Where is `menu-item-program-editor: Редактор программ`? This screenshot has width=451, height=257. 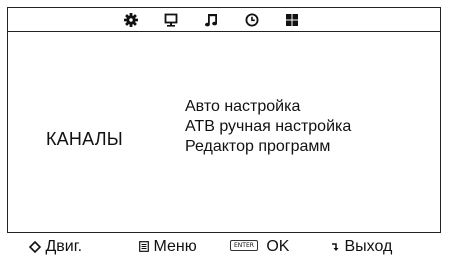 menu-item-program-editor: Редактор программ is located at coordinates (268, 147).